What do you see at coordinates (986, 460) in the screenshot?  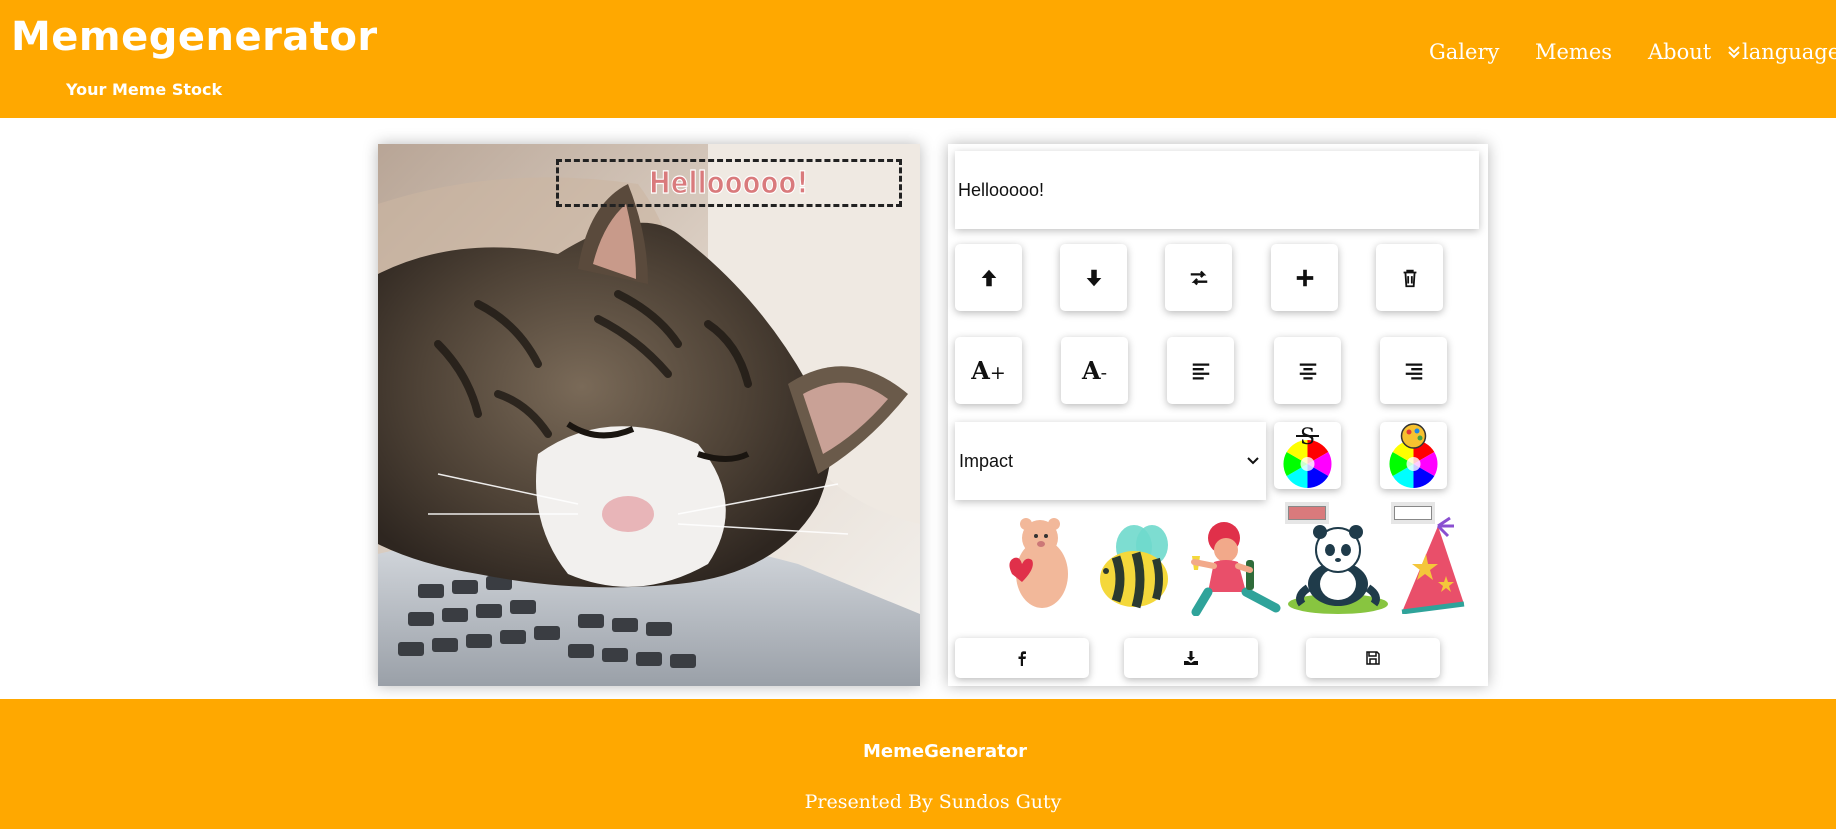 I see `font-family-value: Impact` at bounding box center [986, 460].